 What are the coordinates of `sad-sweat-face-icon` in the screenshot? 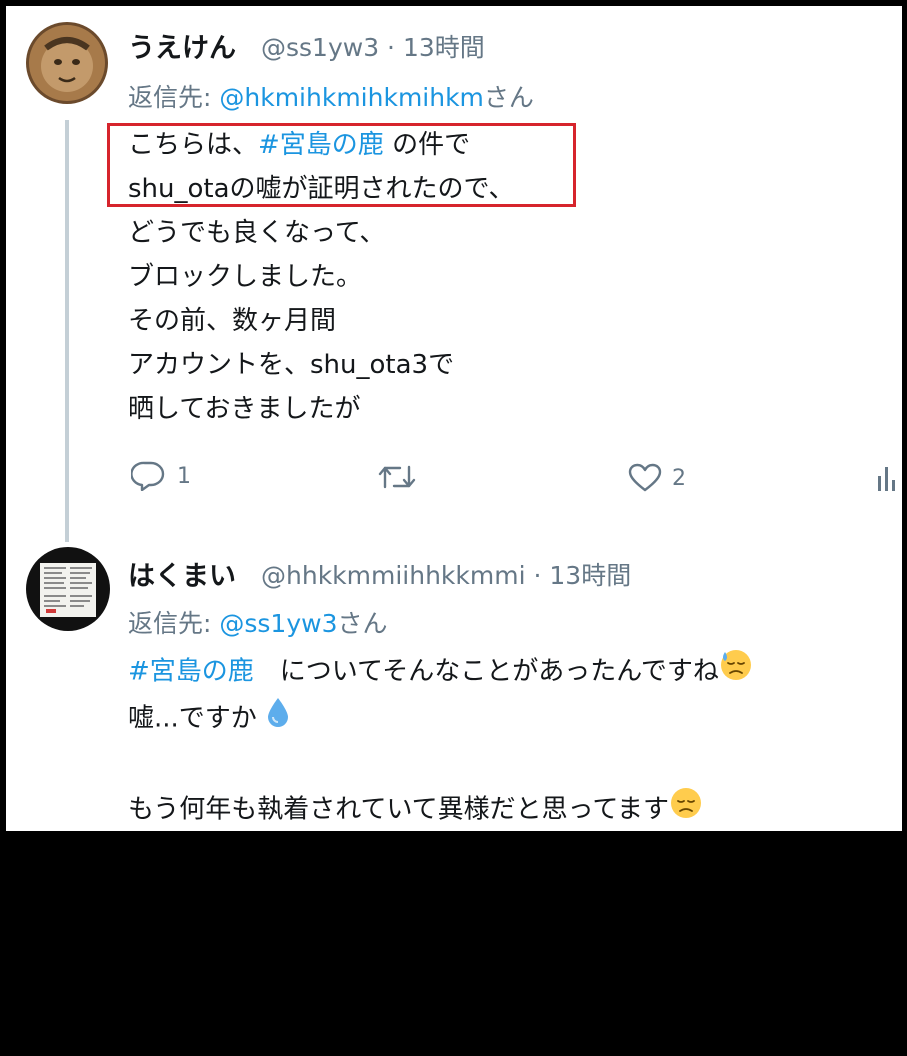 It's located at (736, 672).